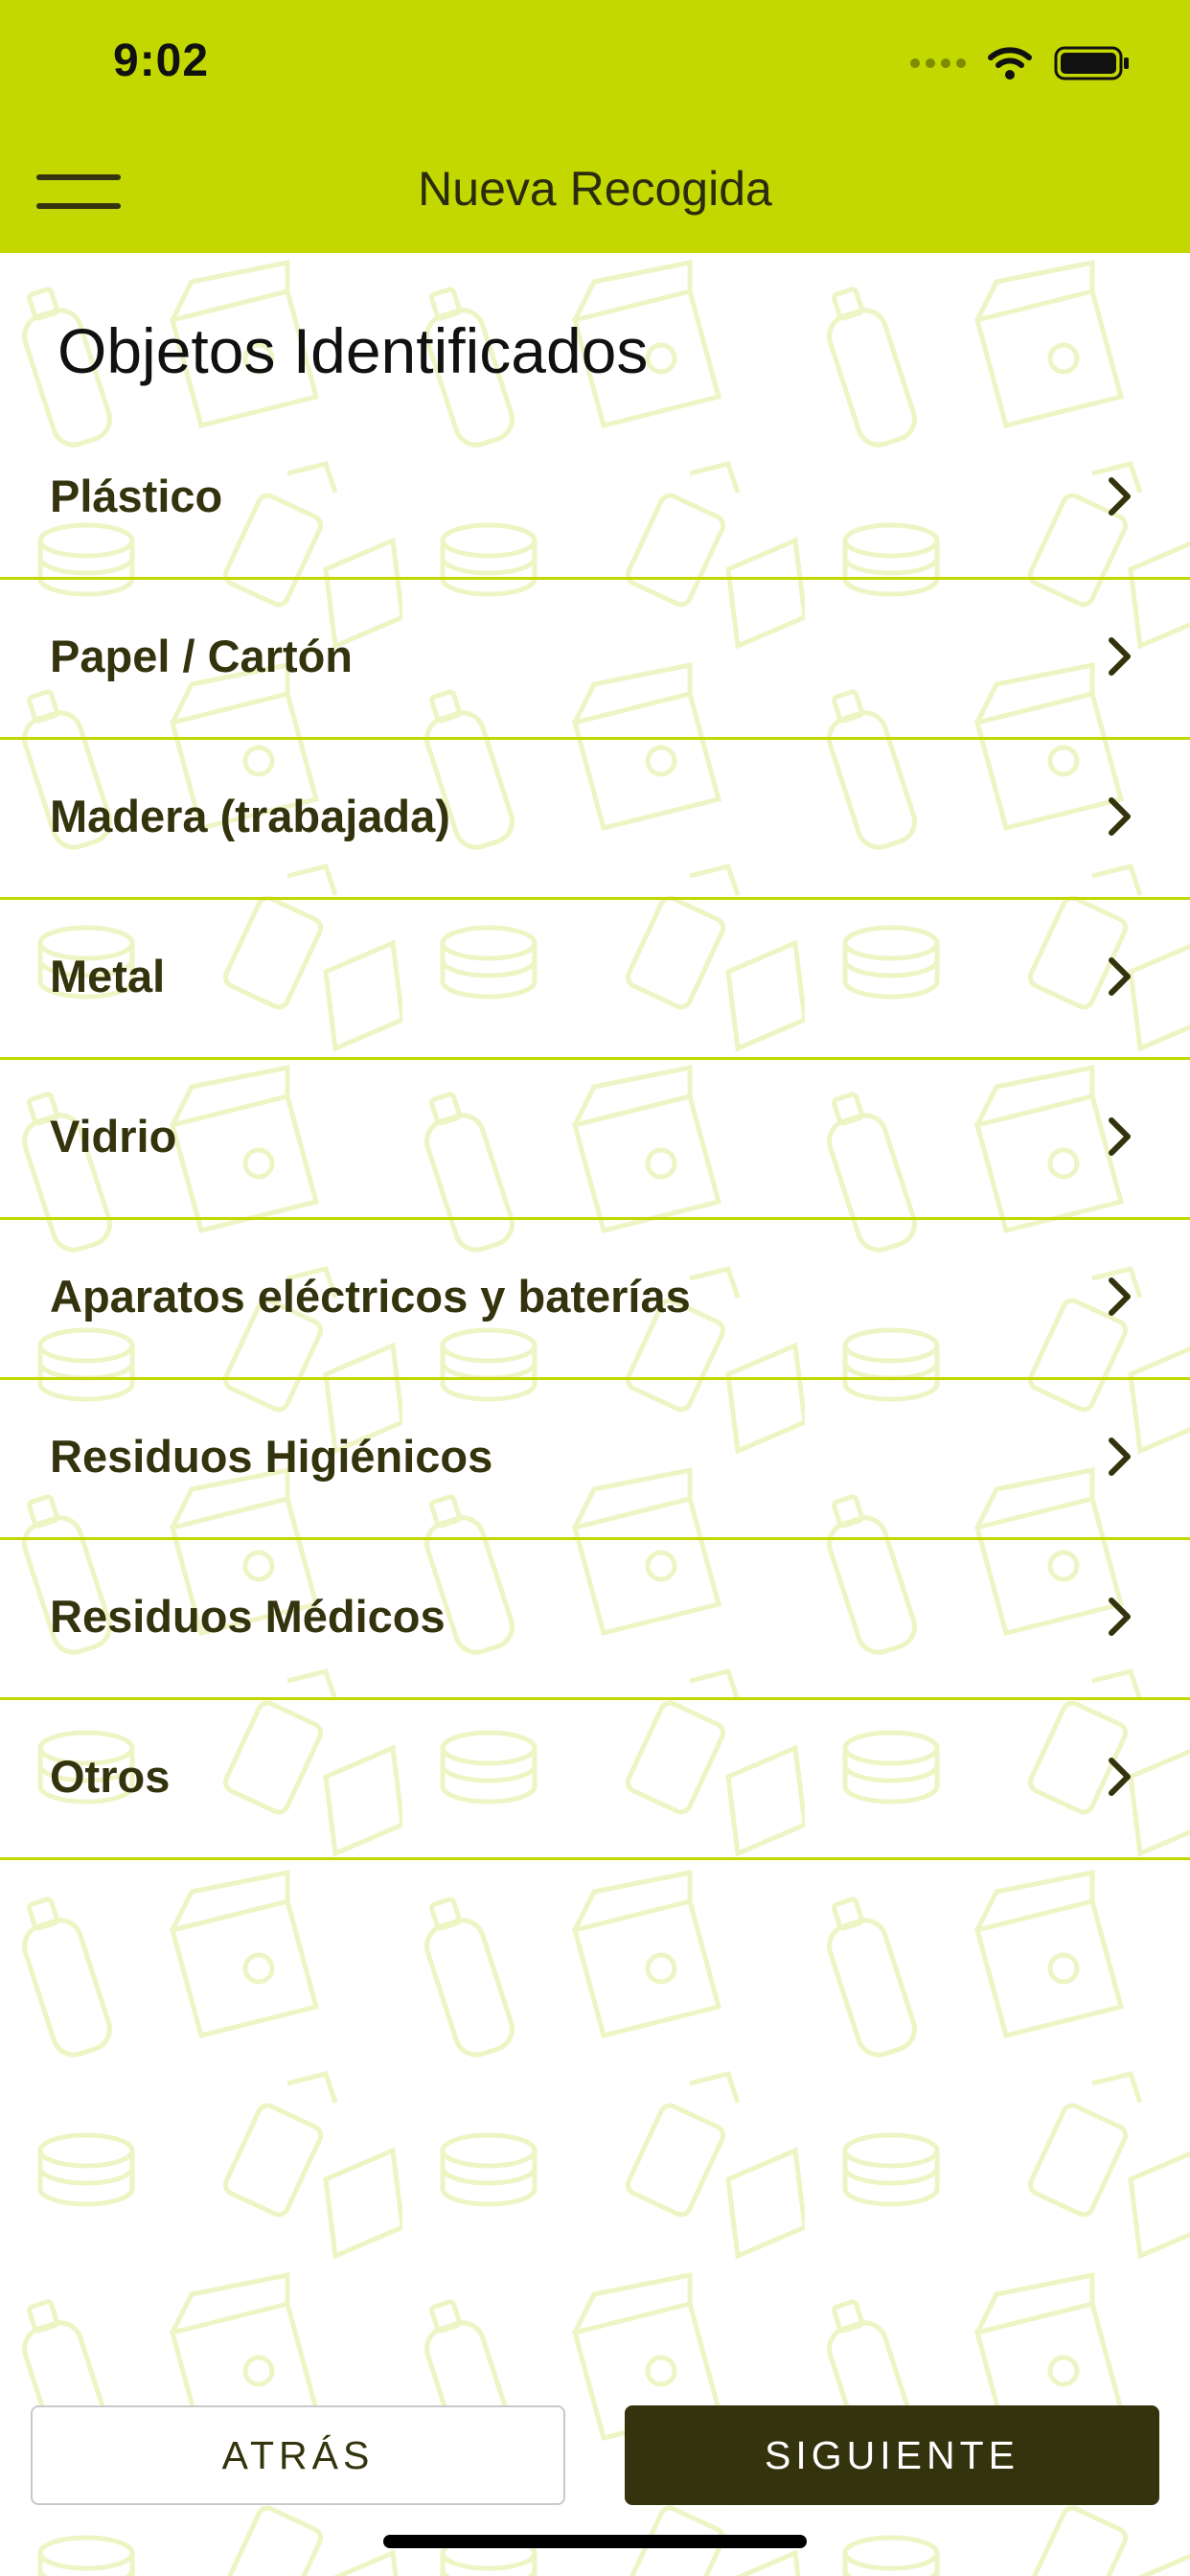  Describe the element at coordinates (595, 1460) in the screenshot. I see `category-item-residuos-higienicos: Residuos Higiénicos` at that location.